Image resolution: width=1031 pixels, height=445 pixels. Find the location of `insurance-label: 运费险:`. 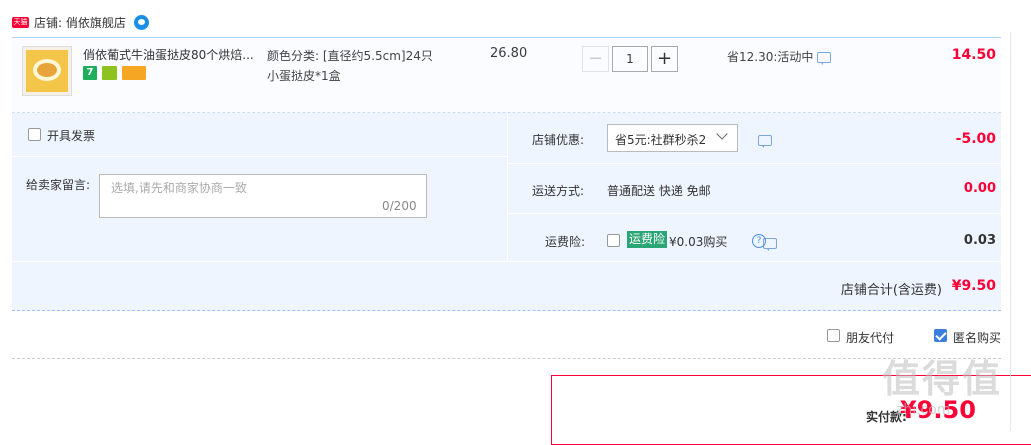

insurance-label: 运费险: is located at coordinates (565, 242).